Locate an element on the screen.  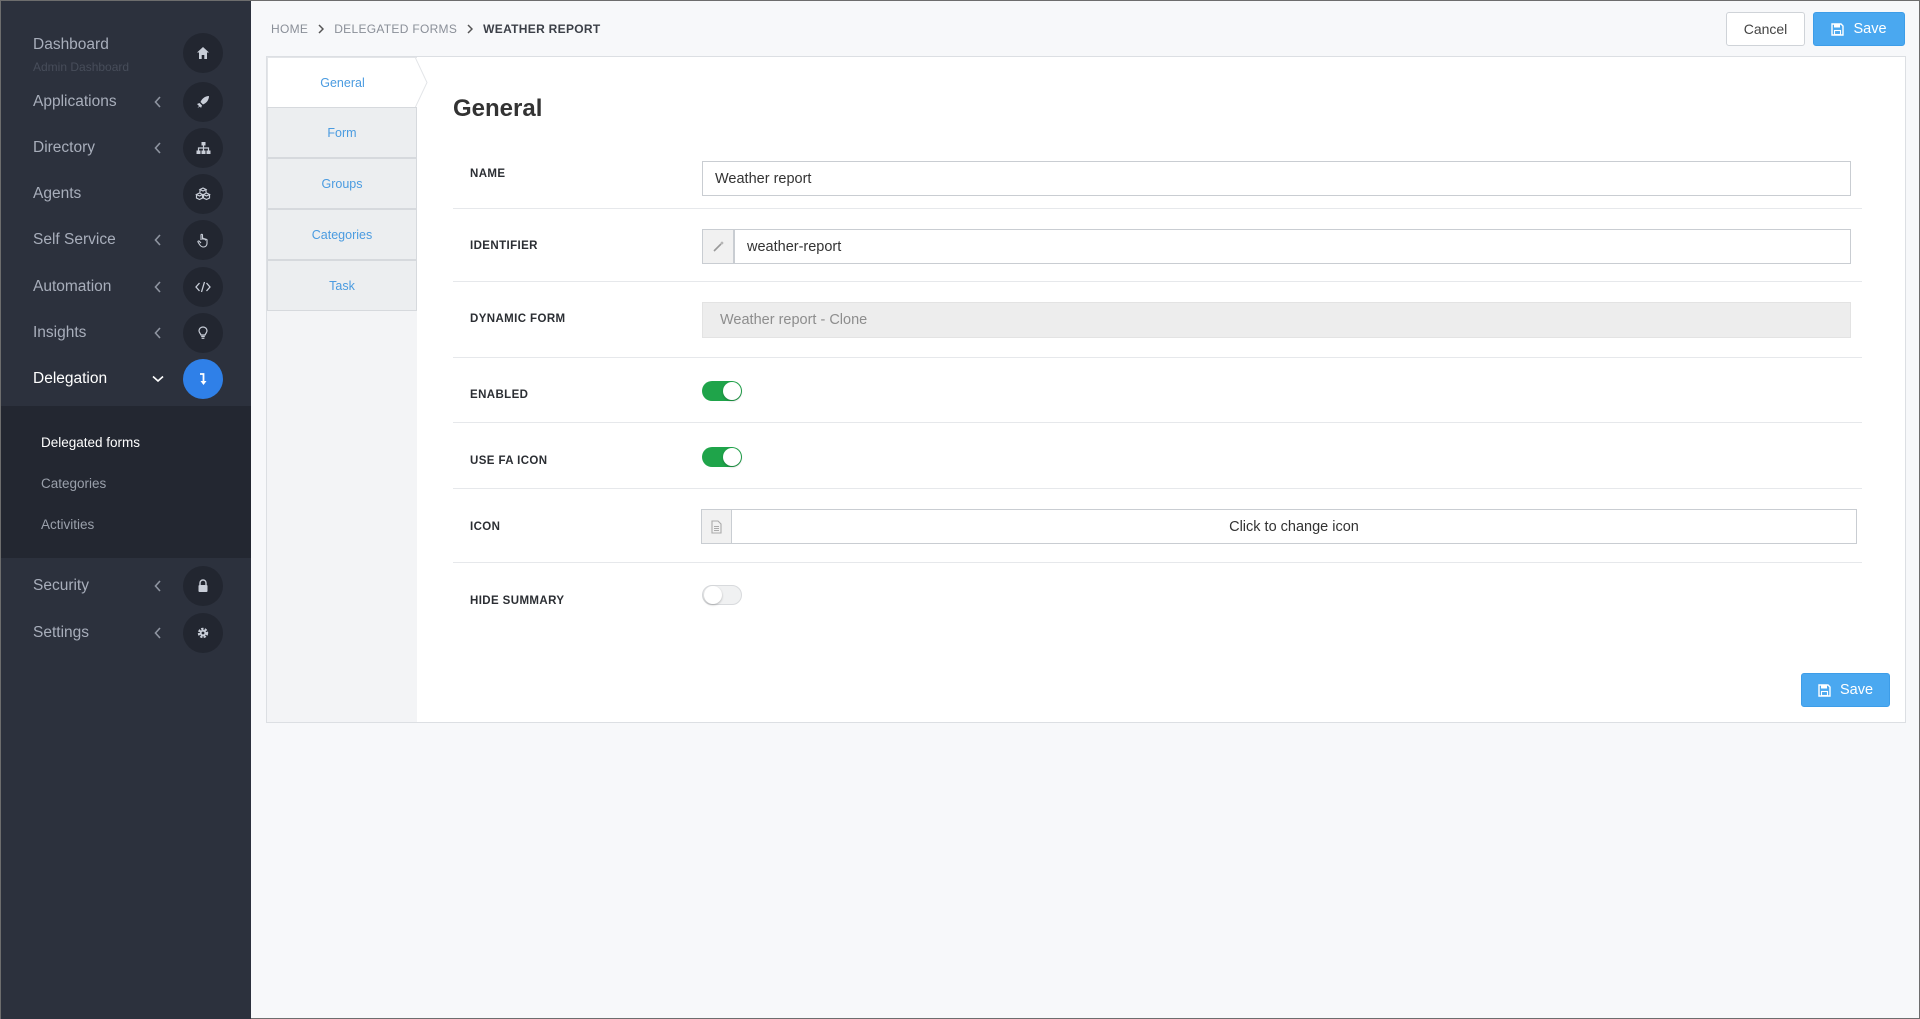
tab-categories: Categories is located at coordinates (342, 234).